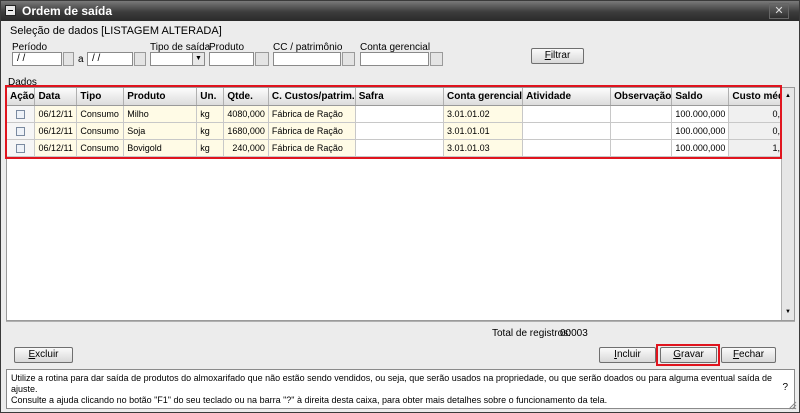  What do you see at coordinates (700, 97) in the screenshot?
I see `col-header-saldo: Saldo` at bounding box center [700, 97].